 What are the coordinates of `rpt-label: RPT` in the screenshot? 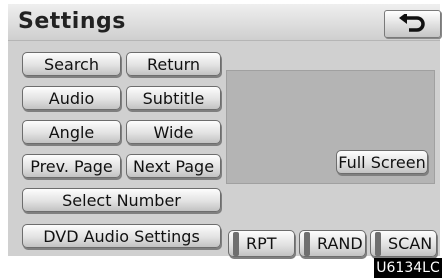 It's located at (261, 243).